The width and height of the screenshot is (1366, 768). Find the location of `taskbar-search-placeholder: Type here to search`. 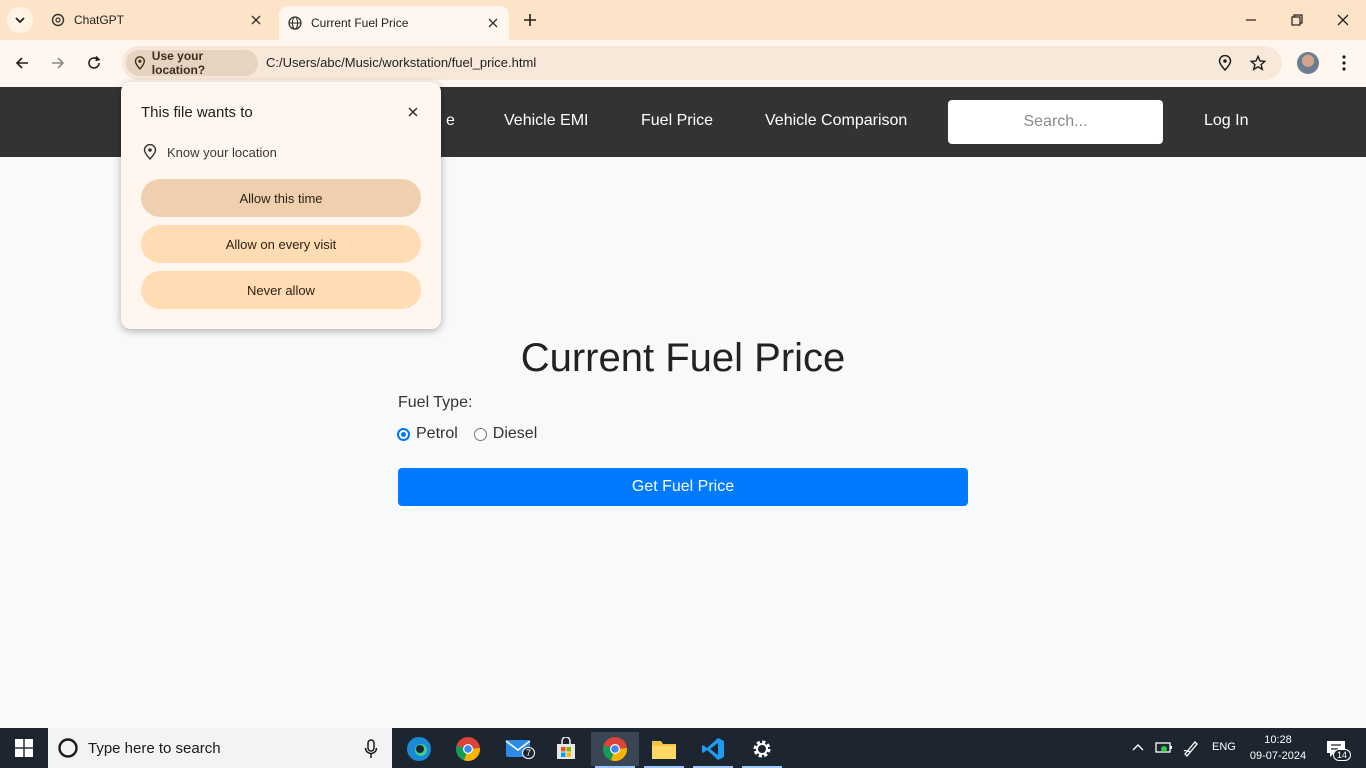

taskbar-search-placeholder: Type here to search is located at coordinates (154, 748).